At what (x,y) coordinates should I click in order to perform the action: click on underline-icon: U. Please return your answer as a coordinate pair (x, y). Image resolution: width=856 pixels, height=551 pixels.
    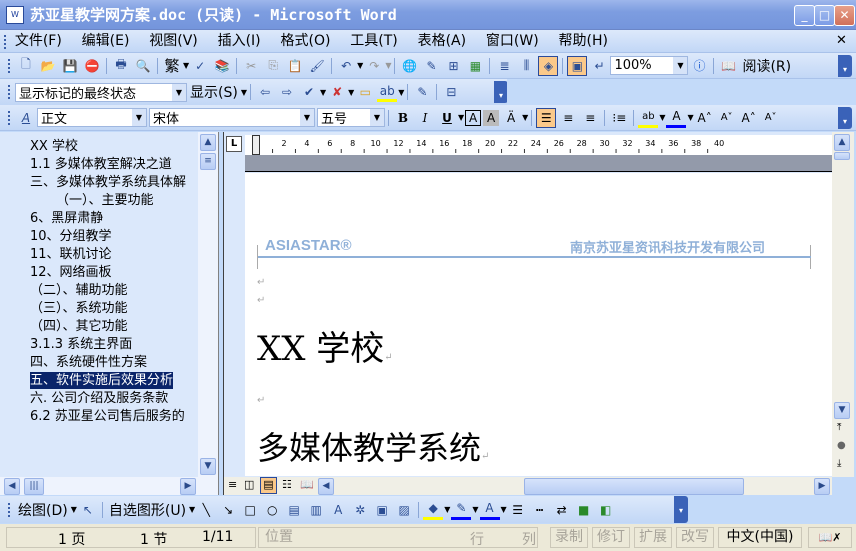
    Looking at the image, I should click on (447, 118).